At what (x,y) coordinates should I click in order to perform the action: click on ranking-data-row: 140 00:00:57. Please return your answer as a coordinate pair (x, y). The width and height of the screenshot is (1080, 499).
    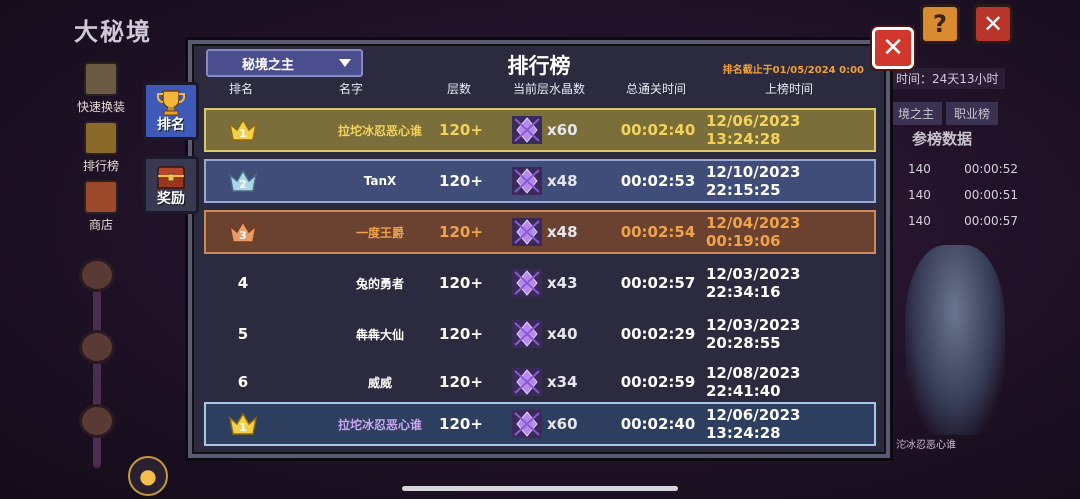
    Looking at the image, I should click on (963, 221).